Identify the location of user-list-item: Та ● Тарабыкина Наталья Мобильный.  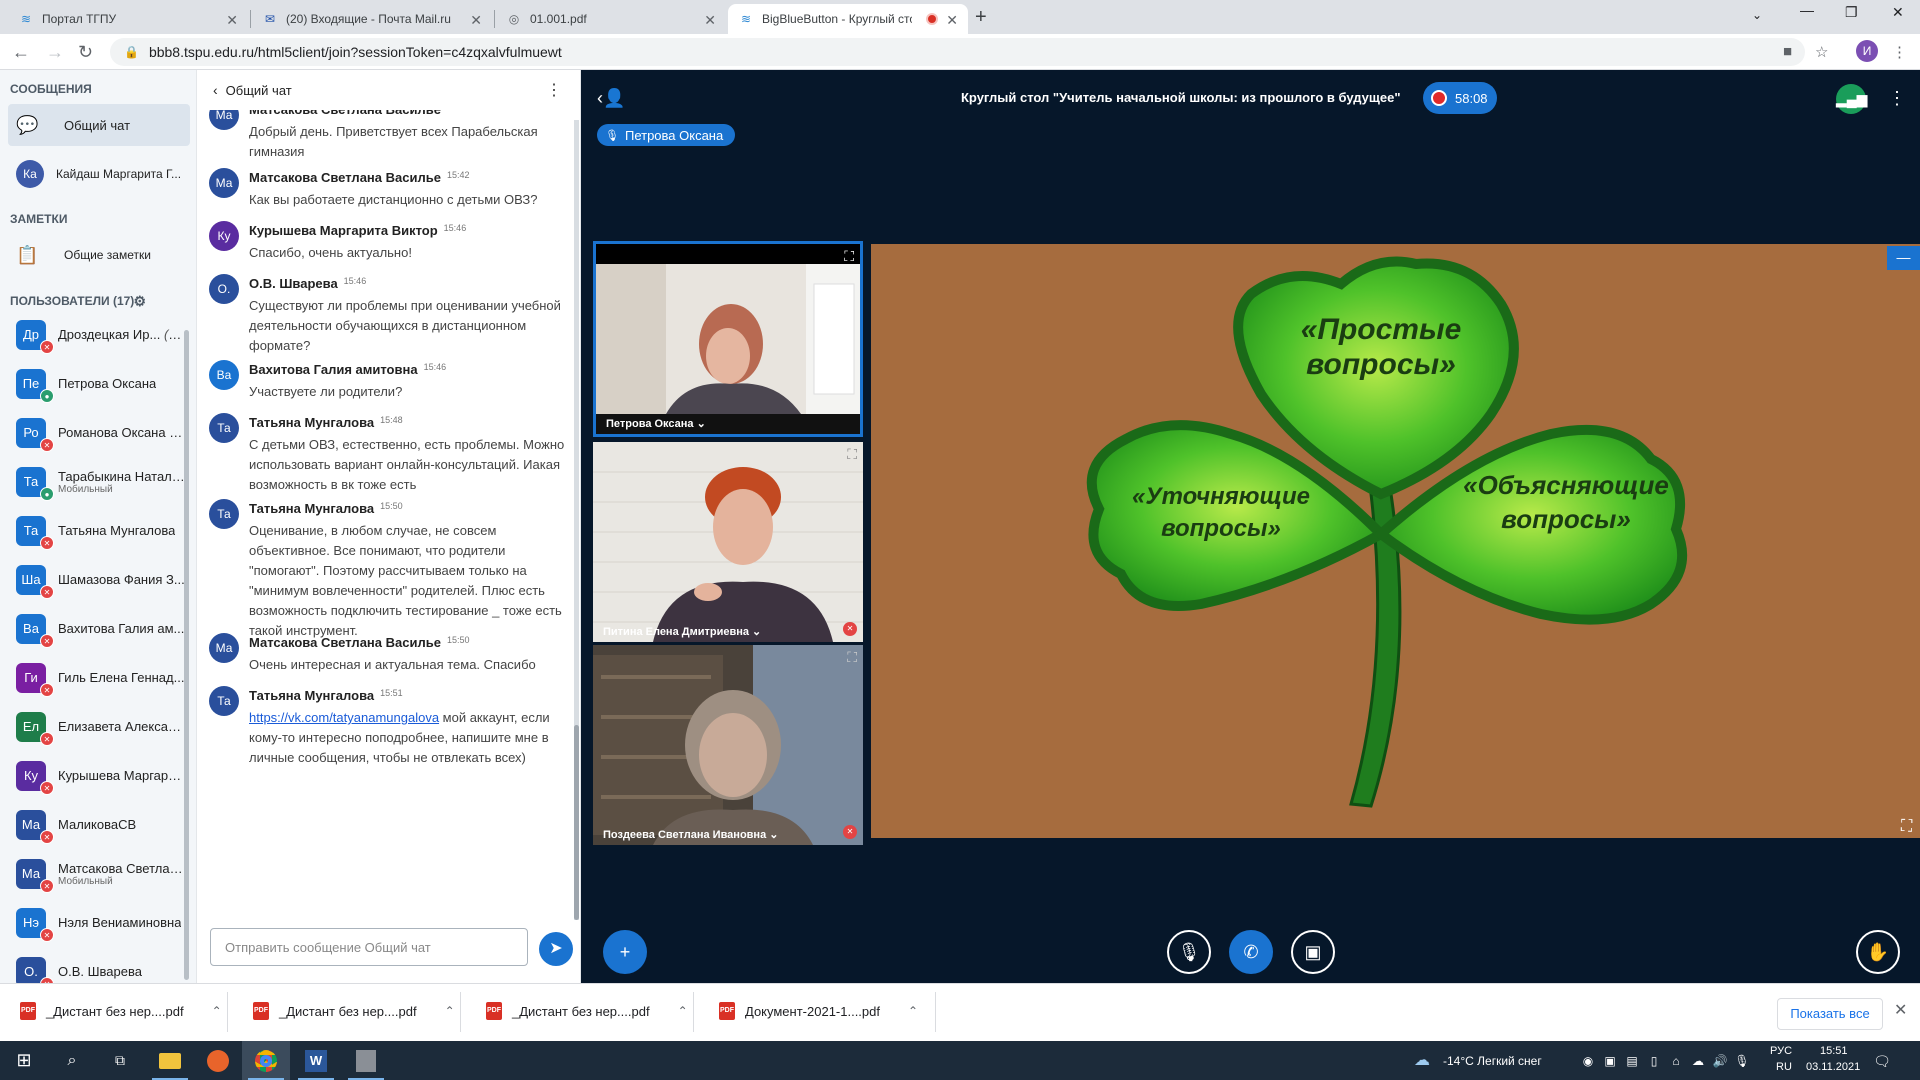
(98, 481).